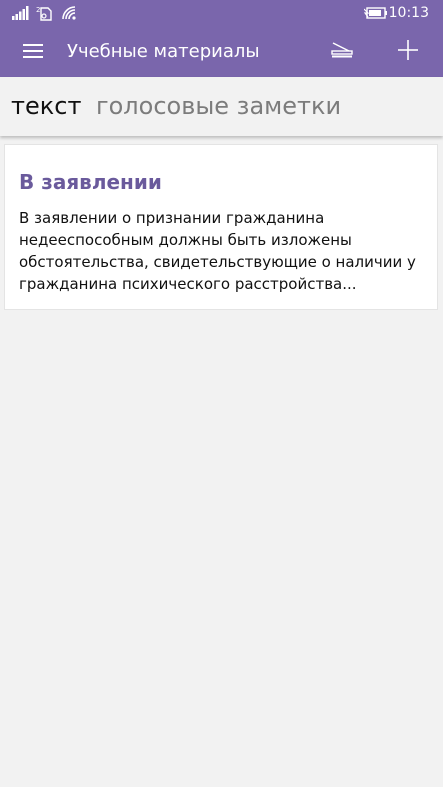 Image resolution: width=443 pixels, height=787 pixels. I want to click on tab-bar: текст голосовые заметки, so click(221, 106).